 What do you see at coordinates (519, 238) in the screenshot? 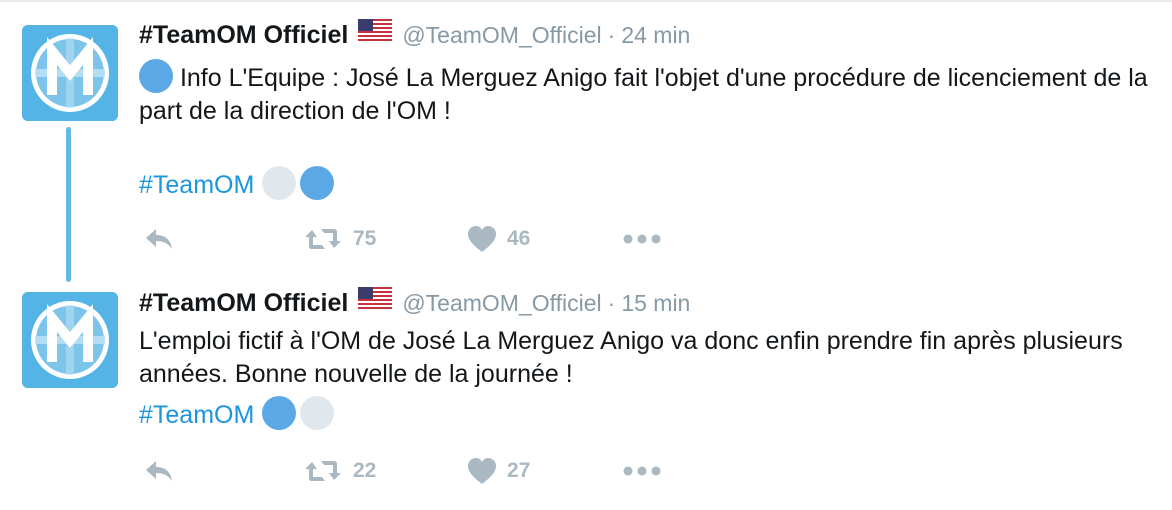
I see `like-count: 46` at bounding box center [519, 238].